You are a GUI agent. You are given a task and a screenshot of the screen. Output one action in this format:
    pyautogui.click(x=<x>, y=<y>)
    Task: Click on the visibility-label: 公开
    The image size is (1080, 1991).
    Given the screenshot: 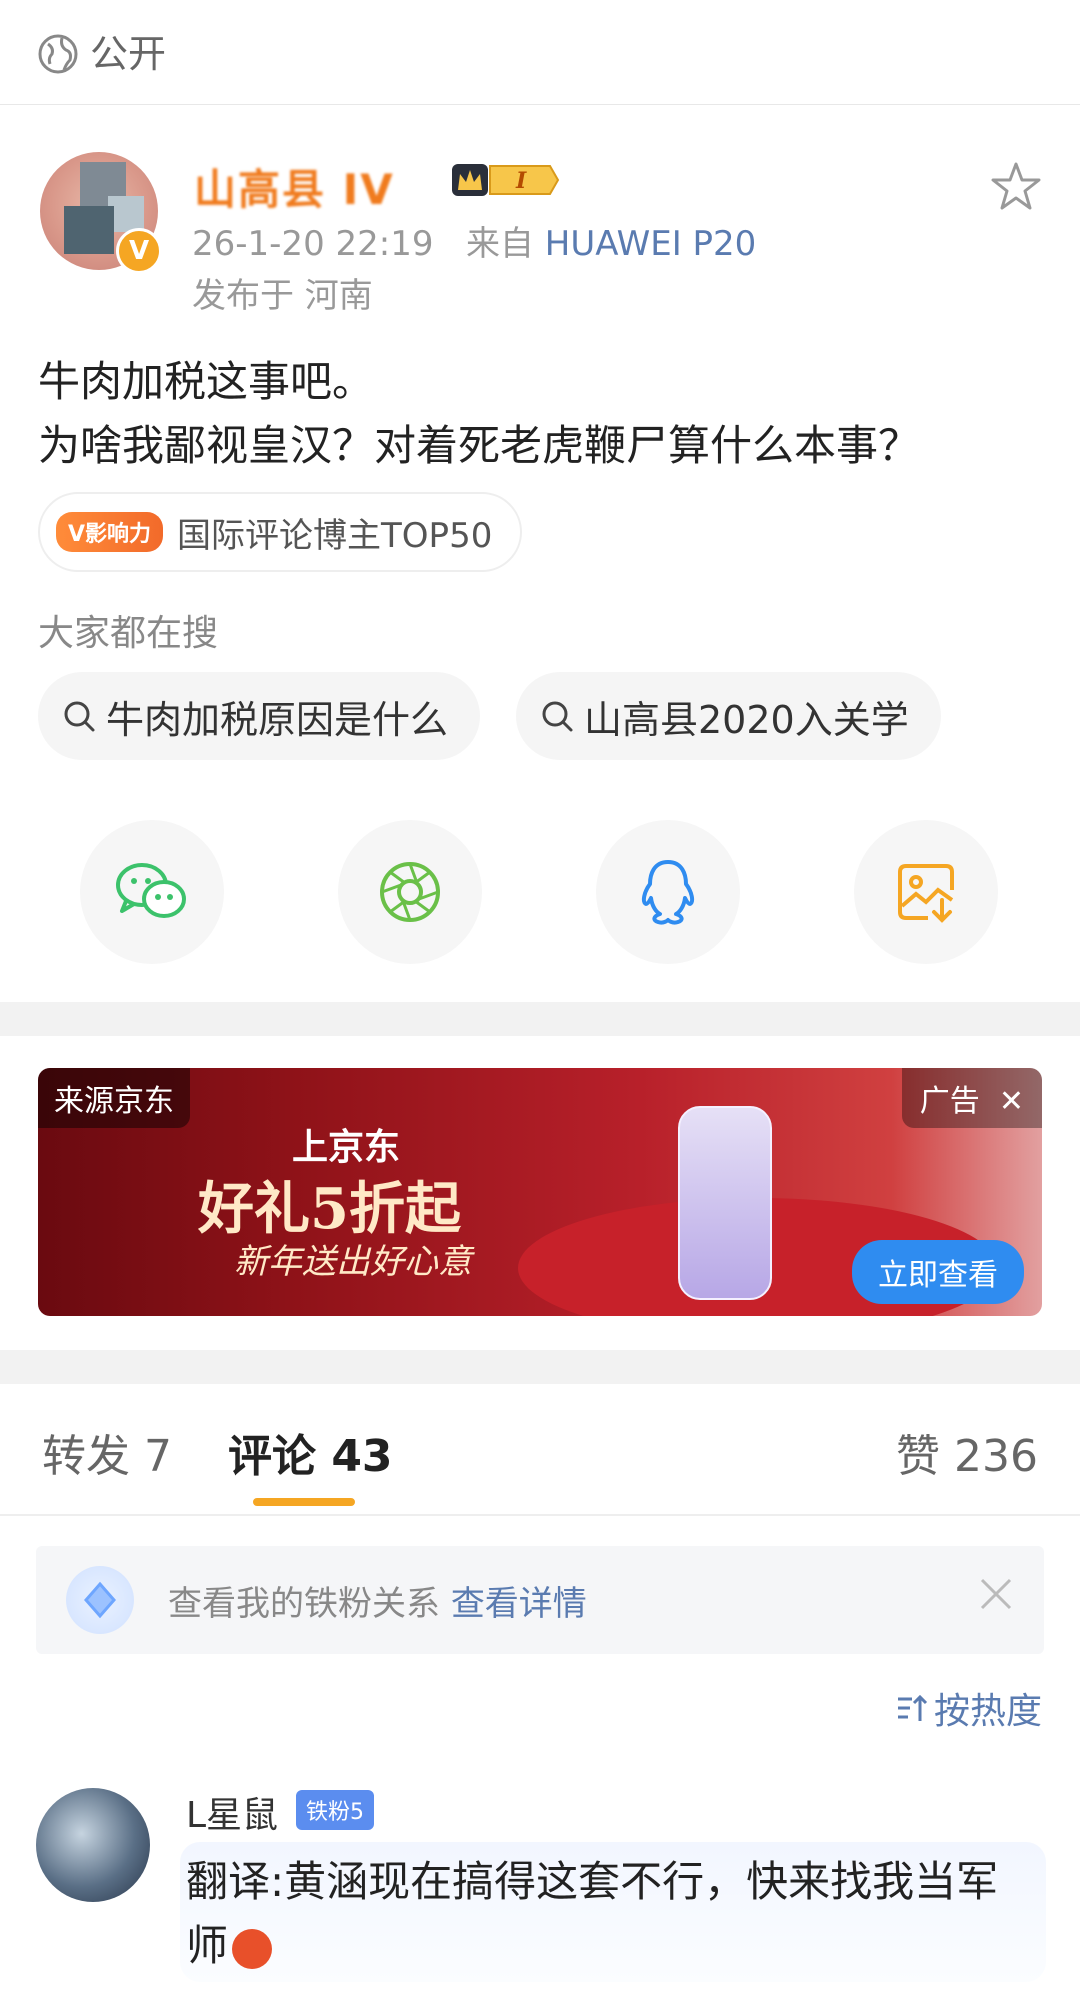 What is the action you would take?
    pyautogui.click(x=128, y=54)
    